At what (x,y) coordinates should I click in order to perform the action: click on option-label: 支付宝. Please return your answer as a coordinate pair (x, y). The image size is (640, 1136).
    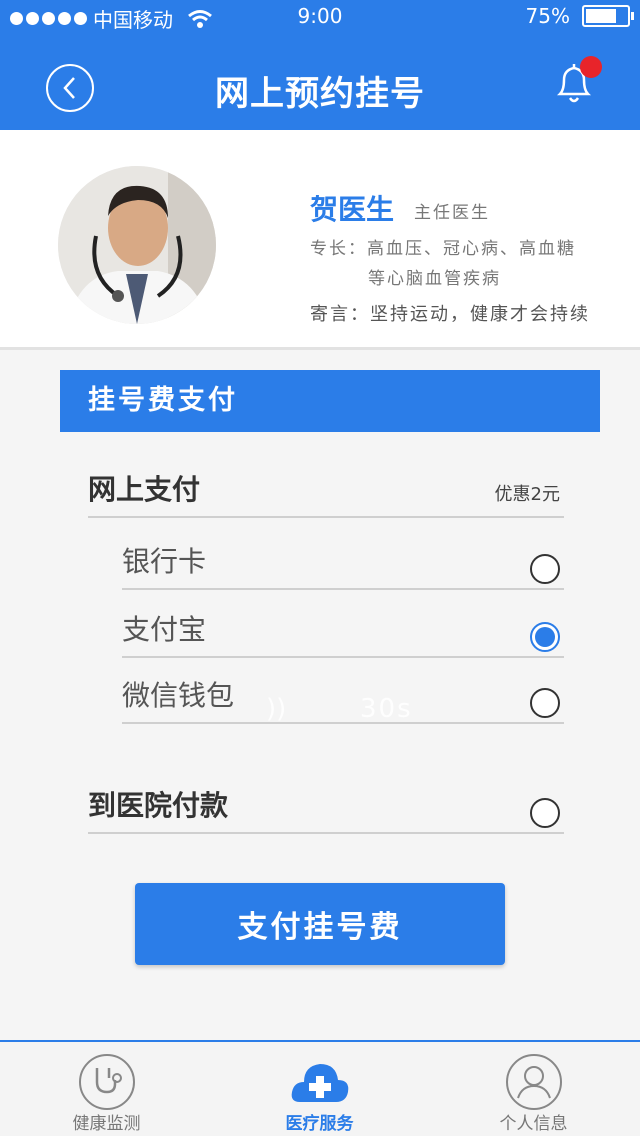
    Looking at the image, I should click on (164, 629).